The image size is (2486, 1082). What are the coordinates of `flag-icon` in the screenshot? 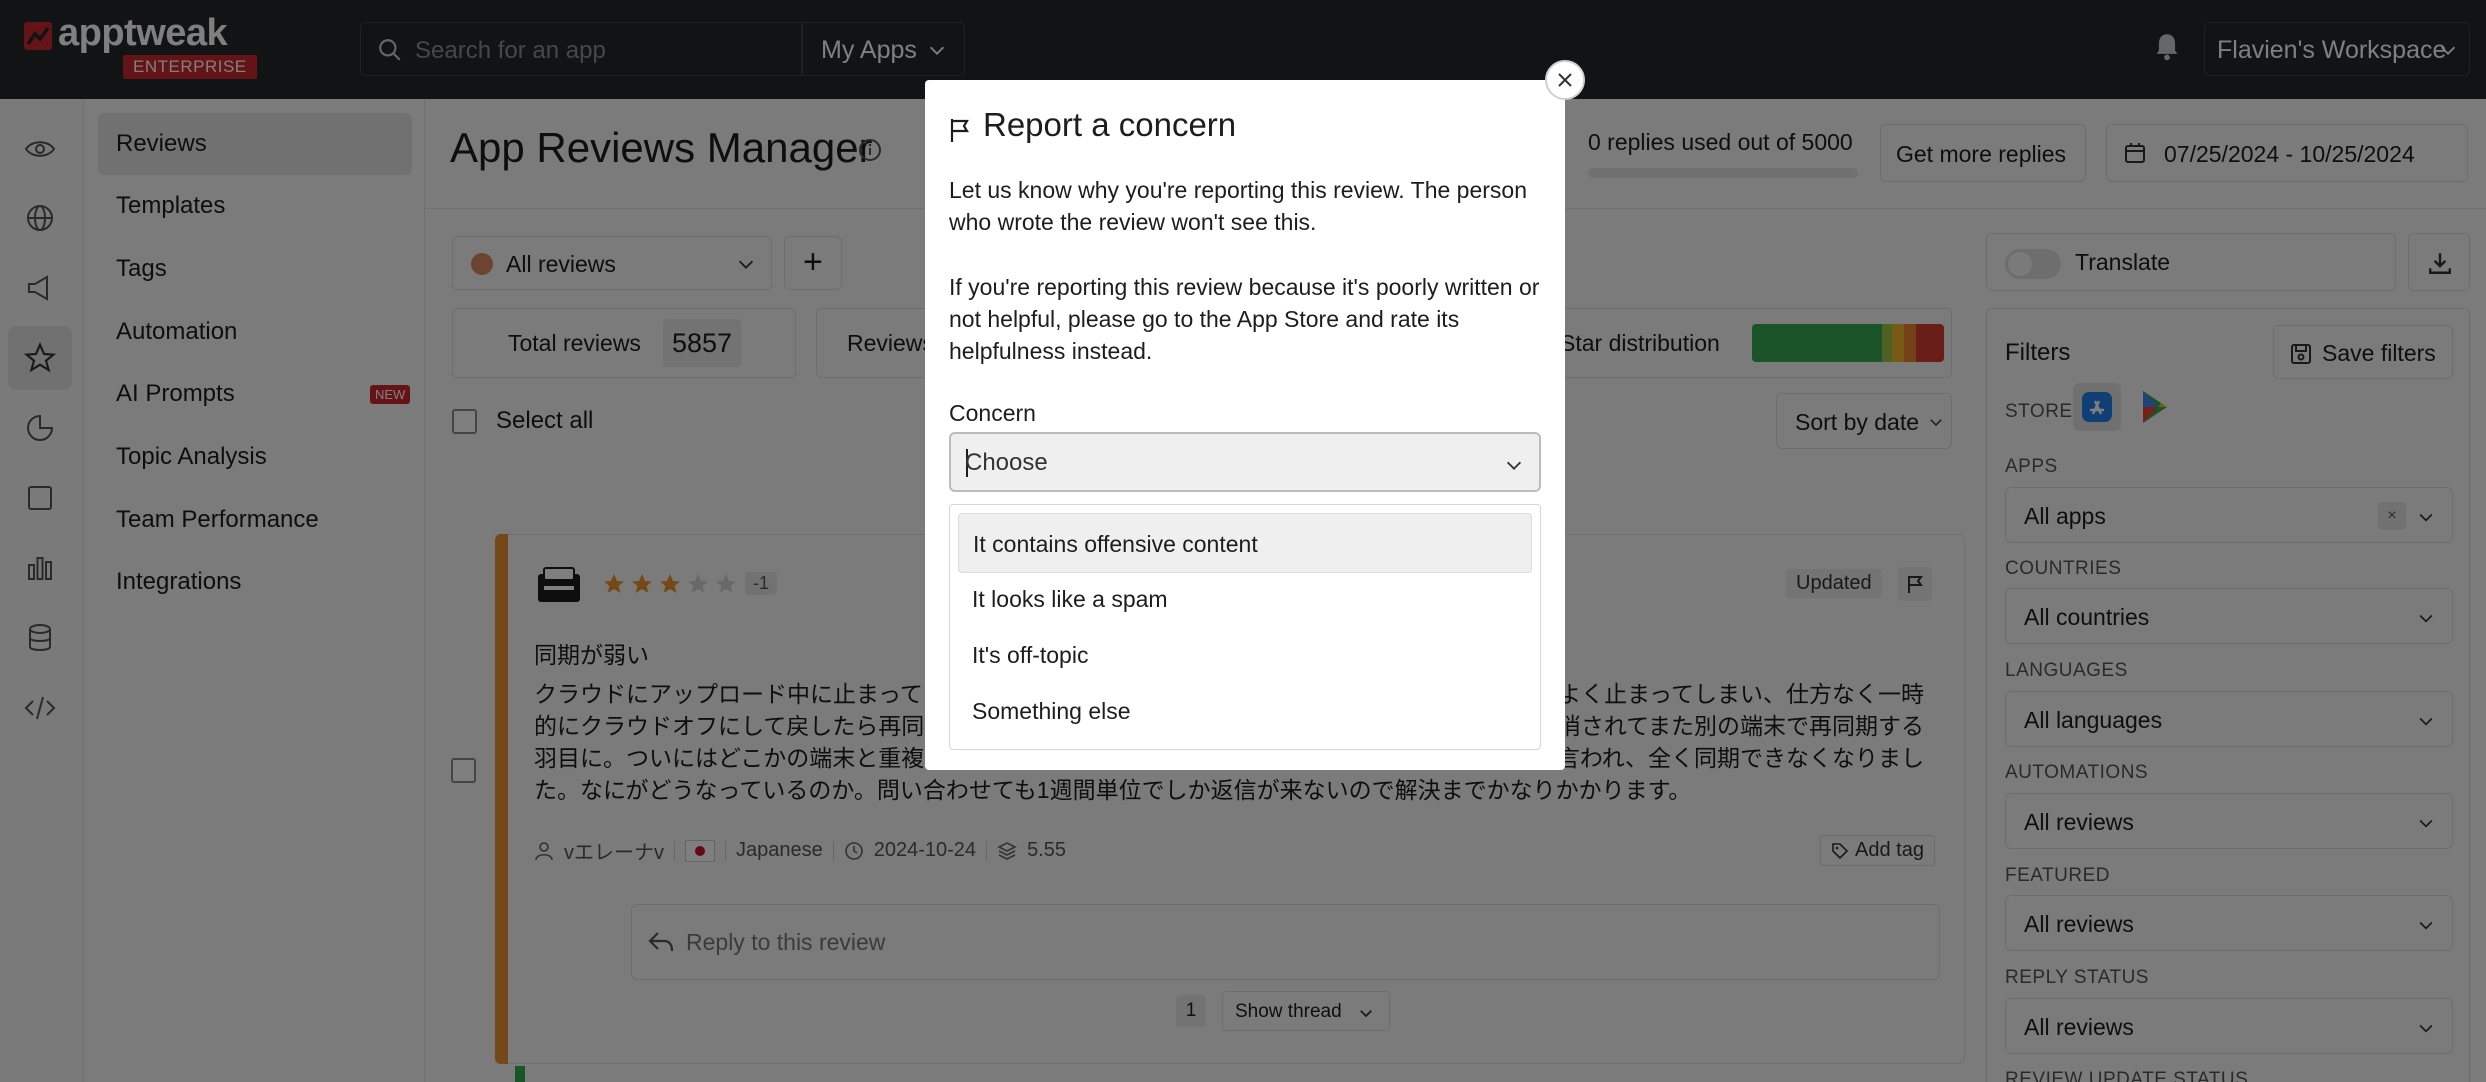 It's located at (959, 130).